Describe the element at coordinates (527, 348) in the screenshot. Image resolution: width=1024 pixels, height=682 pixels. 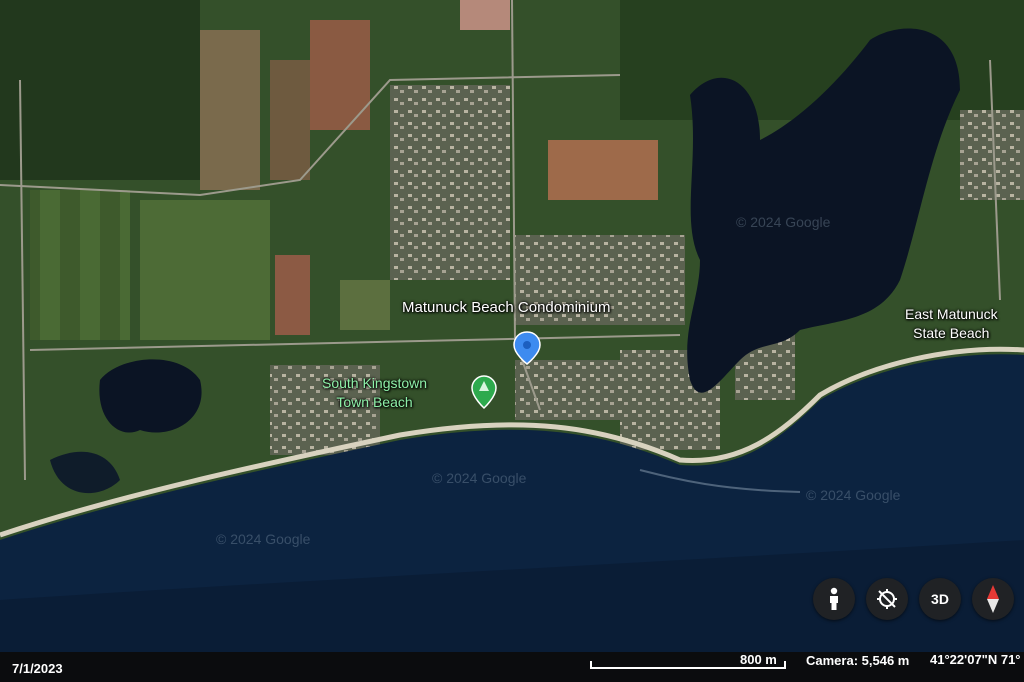
I see `location-pin-icon` at that location.